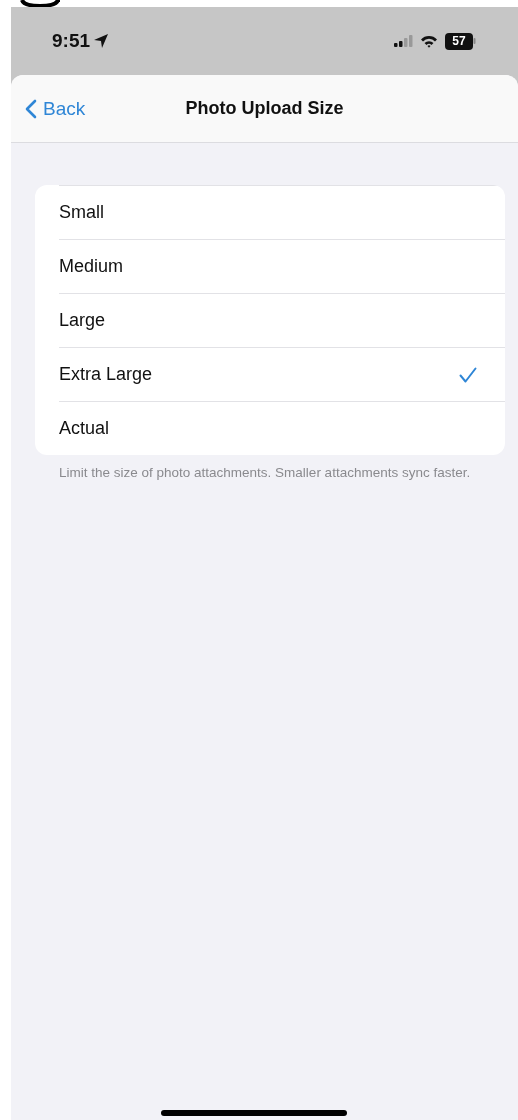 Image resolution: width=518 pixels, height=1120 pixels. I want to click on option-row: Extra Large, so click(282, 374).